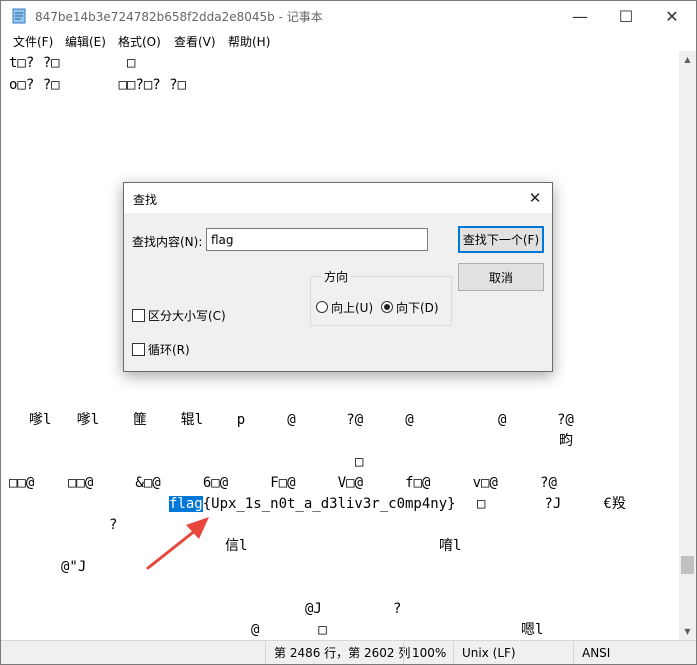  Describe the element at coordinates (138, 349) in the screenshot. I see `wrap-checkbox` at that location.